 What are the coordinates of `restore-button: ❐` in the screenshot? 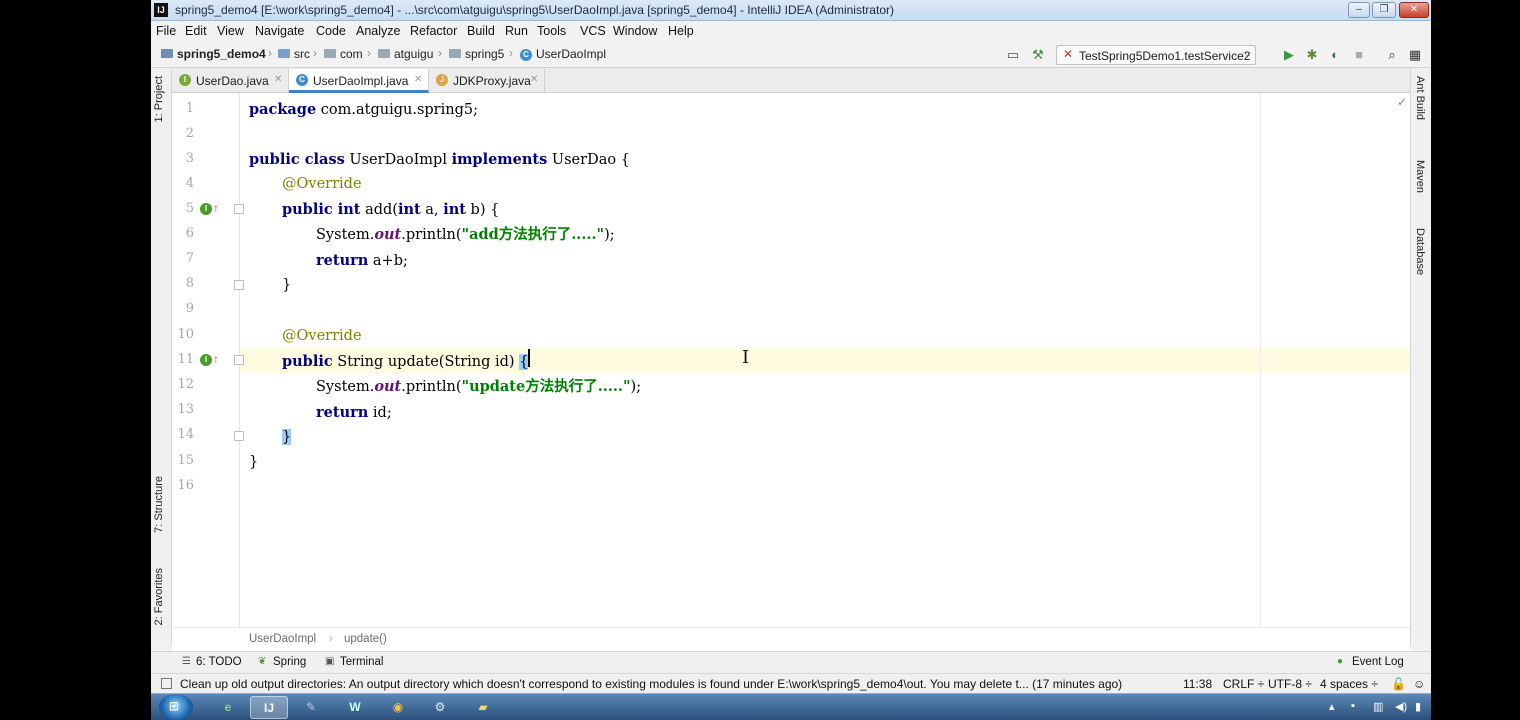 It's located at (1384, 10).